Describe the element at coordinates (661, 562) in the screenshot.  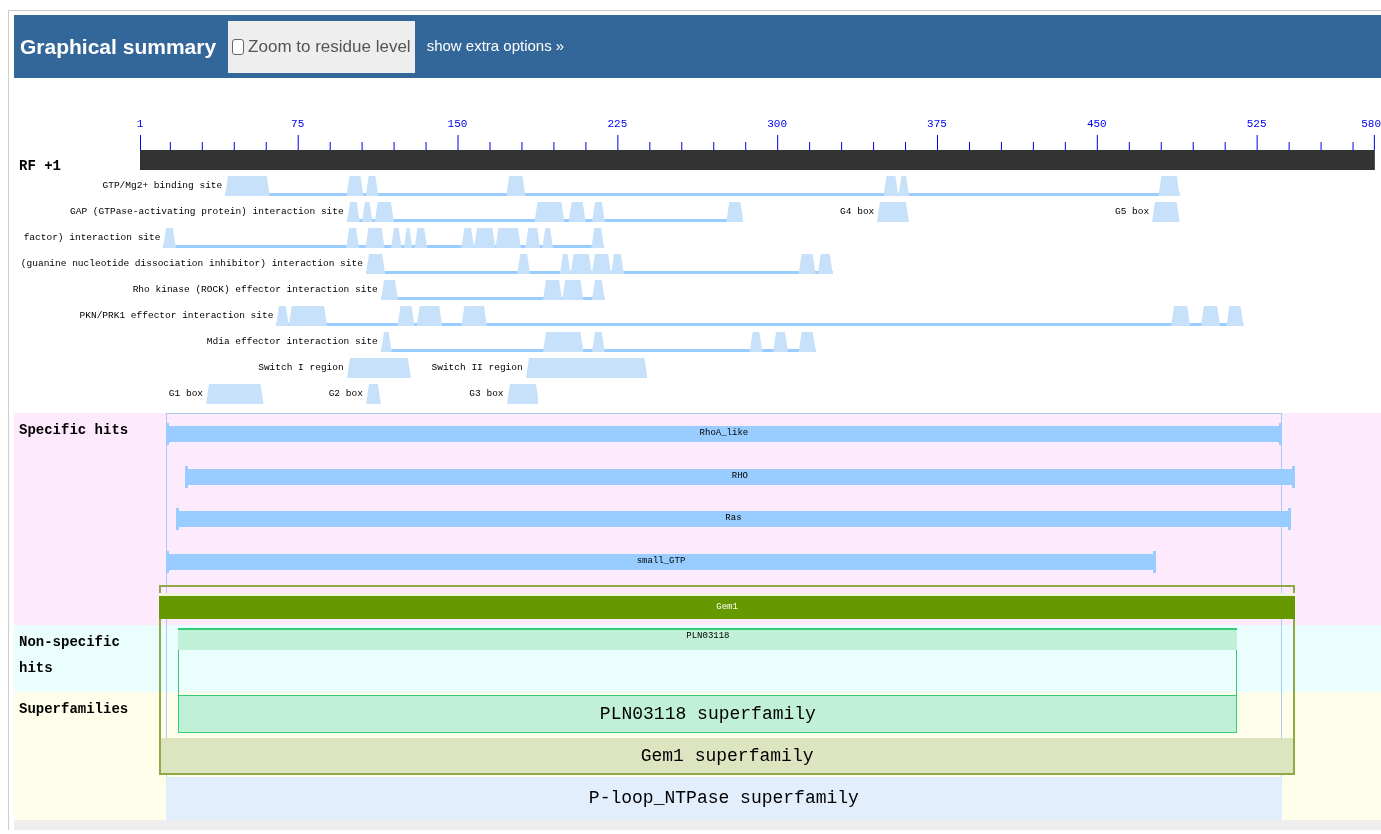
I see `hit-label: small_GTP` at that location.